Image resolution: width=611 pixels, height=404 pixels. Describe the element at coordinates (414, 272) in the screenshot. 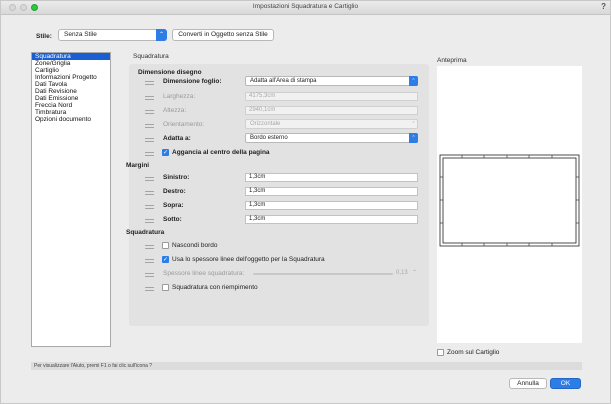

I see `stepper-icon: ⌃` at that location.